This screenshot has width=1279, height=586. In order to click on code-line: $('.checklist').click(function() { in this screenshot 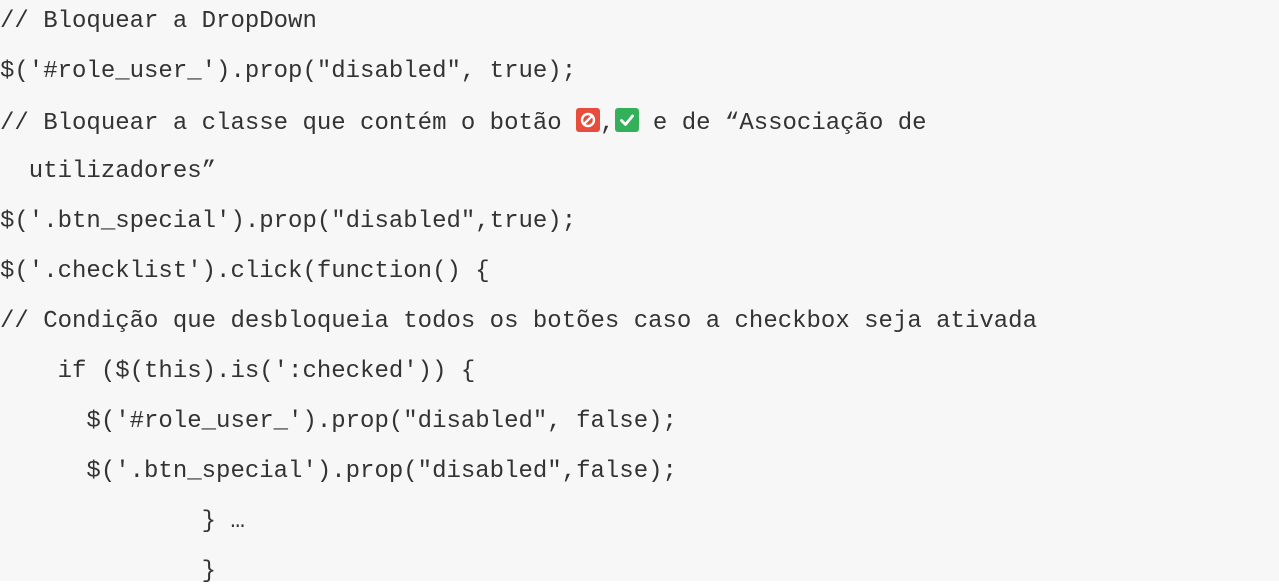, I will do `click(245, 271)`.